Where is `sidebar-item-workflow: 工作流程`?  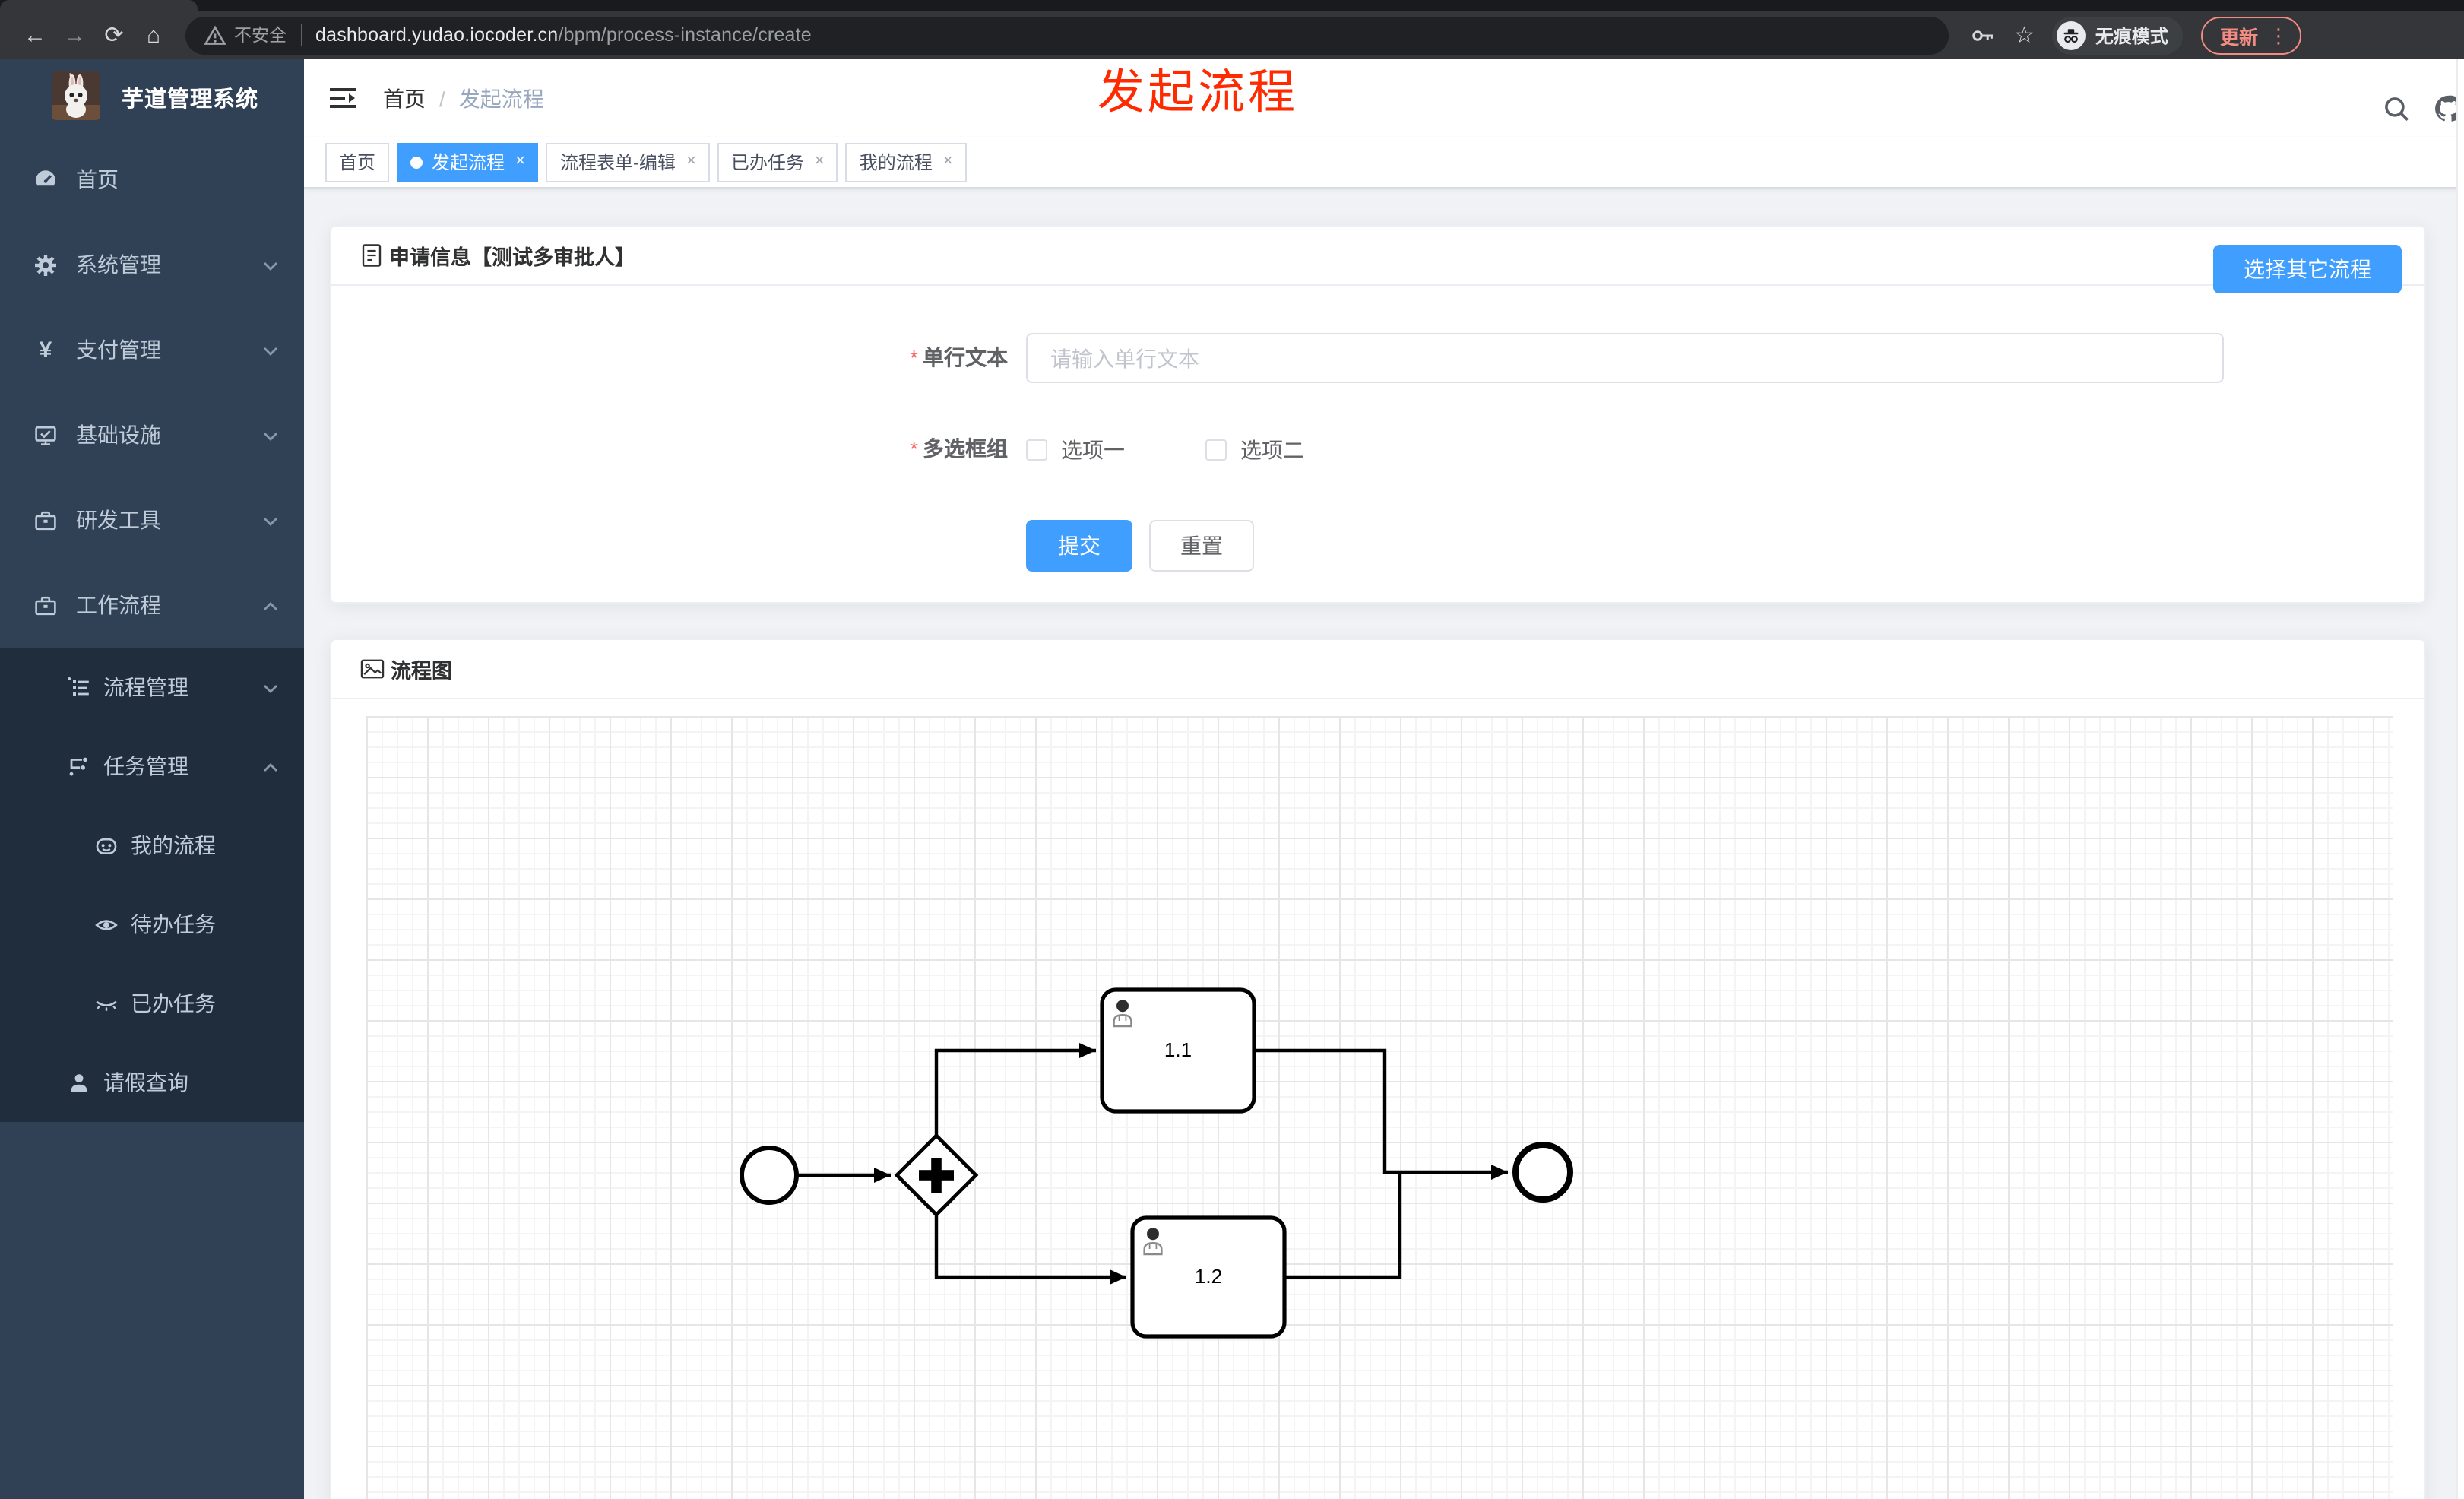 sidebar-item-workflow: 工作流程 is located at coordinates (152, 605).